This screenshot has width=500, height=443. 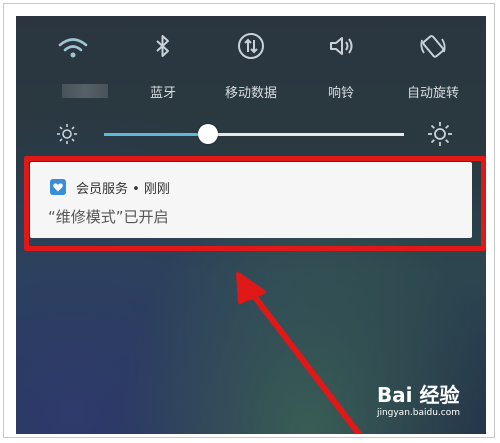 I want to click on toggle-ringer: 响铃, so click(x=341, y=70).